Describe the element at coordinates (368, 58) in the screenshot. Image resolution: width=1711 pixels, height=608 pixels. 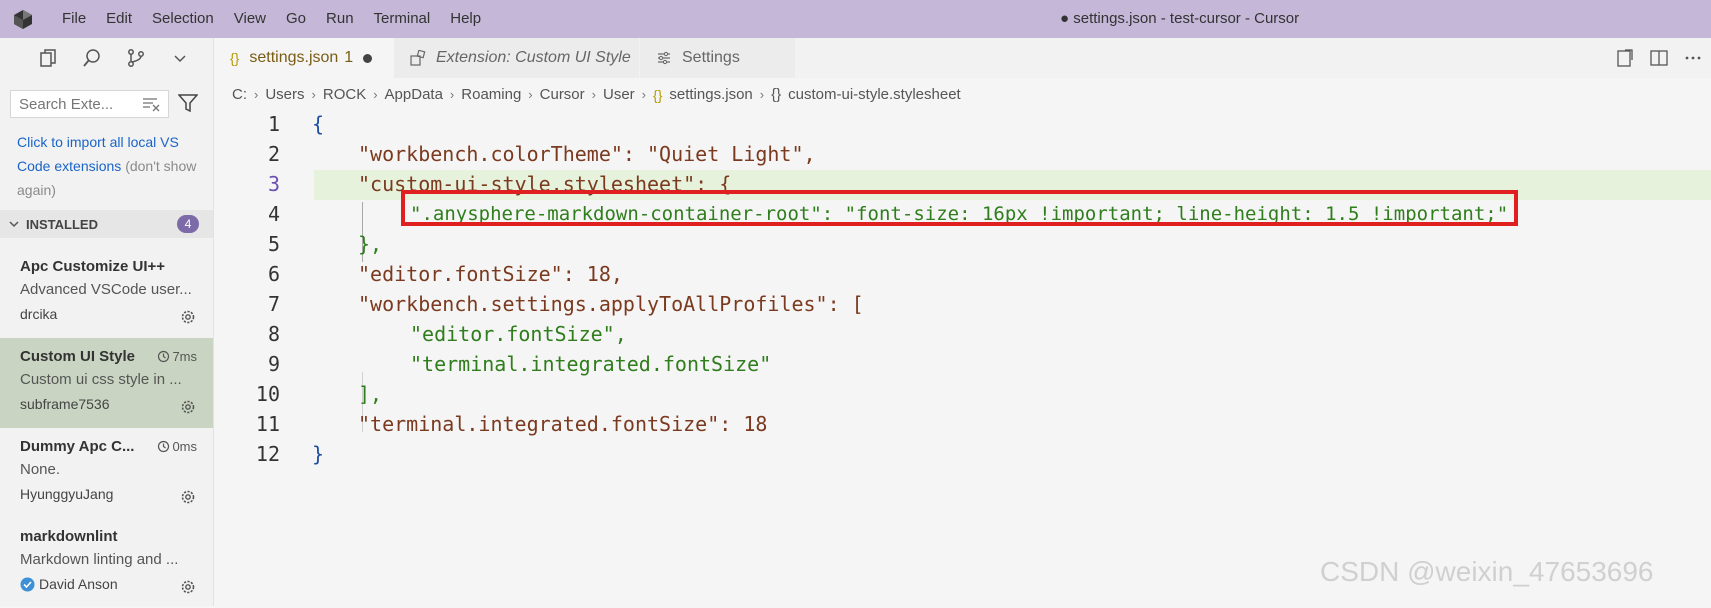
I see `unsaved-dot-icon` at that location.